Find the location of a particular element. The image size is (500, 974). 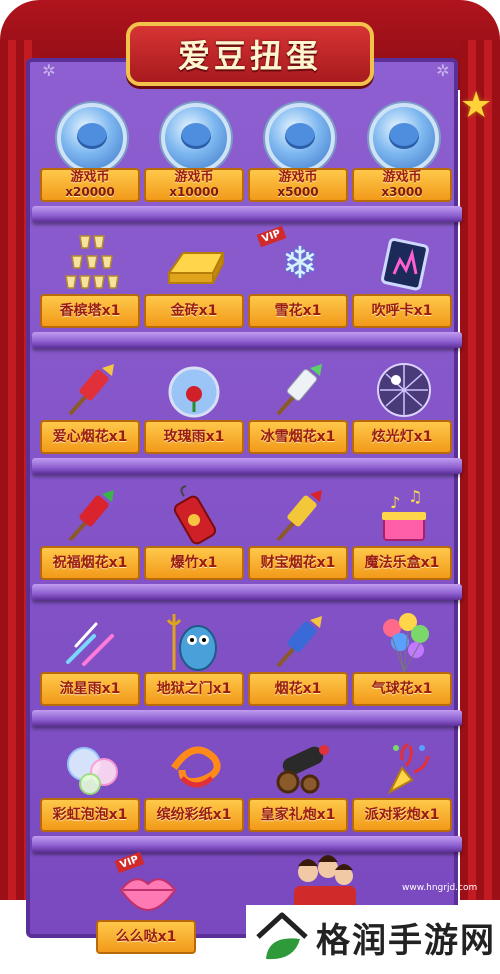

prize-qty: x5000 is located at coordinates (298, 192).